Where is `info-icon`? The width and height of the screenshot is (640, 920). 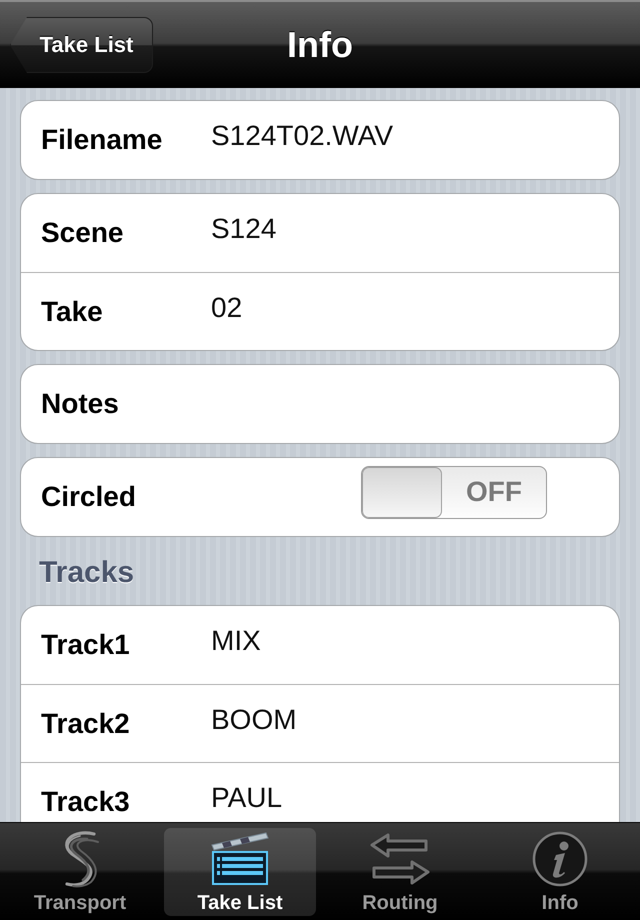
info-icon is located at coordinates (560, 859).